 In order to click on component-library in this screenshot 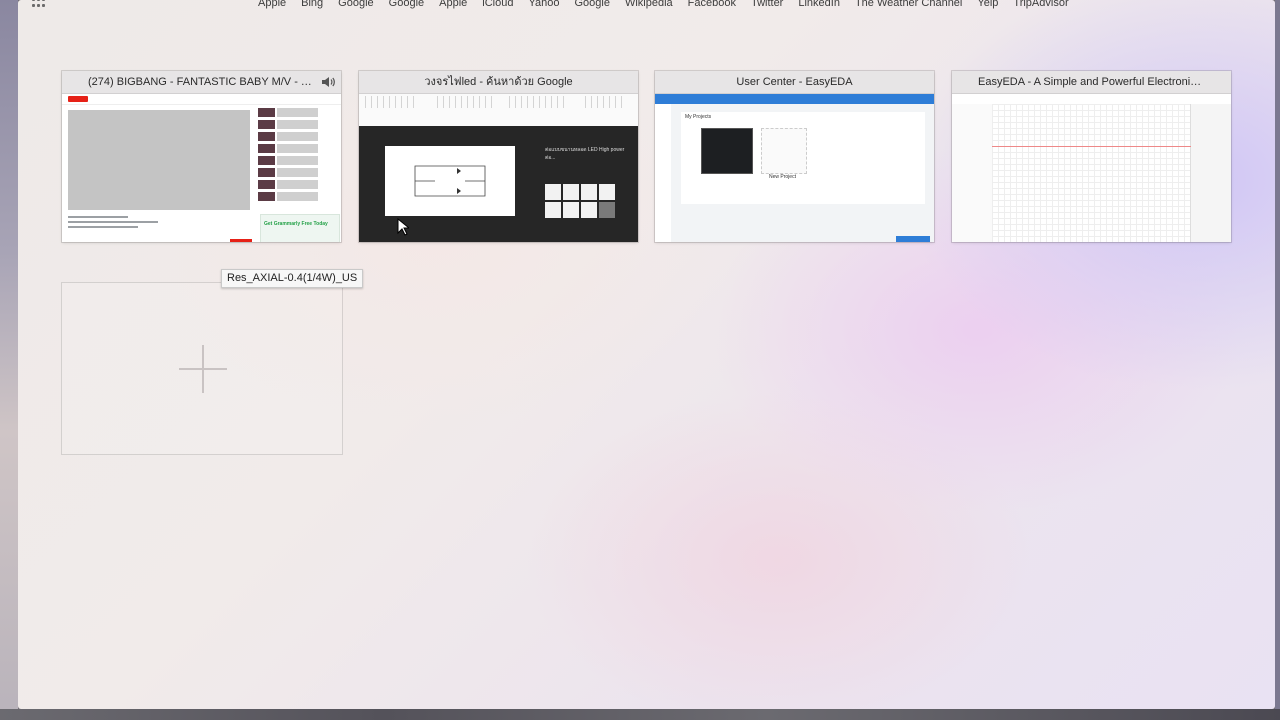, I will do `click(972, 173)`.